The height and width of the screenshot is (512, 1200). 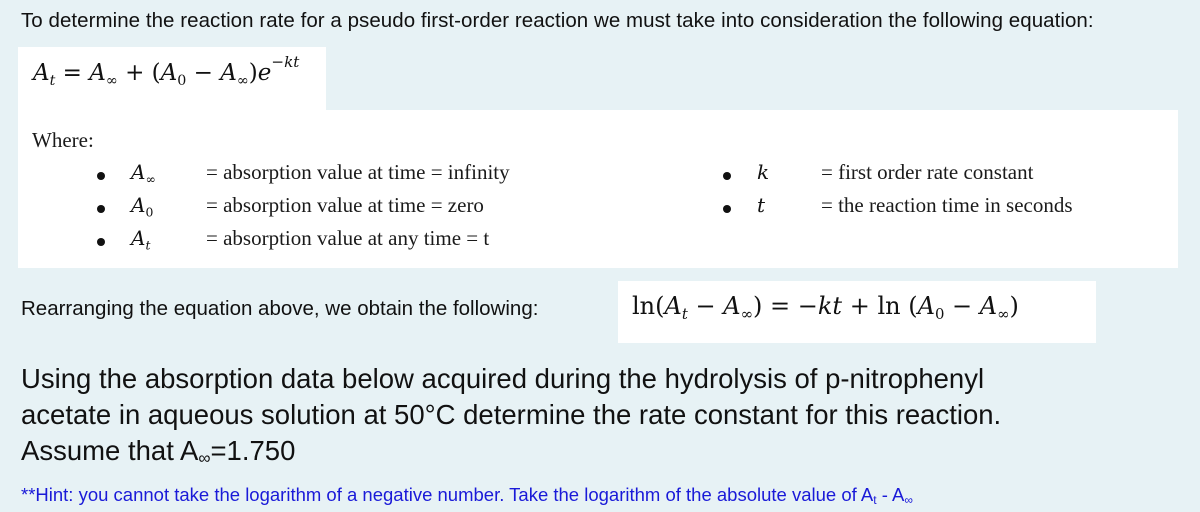 I want to click on linearized-equation: ln(At − A∞) = −kt + ln (A0 − A∞), so click(x=825, y=308).